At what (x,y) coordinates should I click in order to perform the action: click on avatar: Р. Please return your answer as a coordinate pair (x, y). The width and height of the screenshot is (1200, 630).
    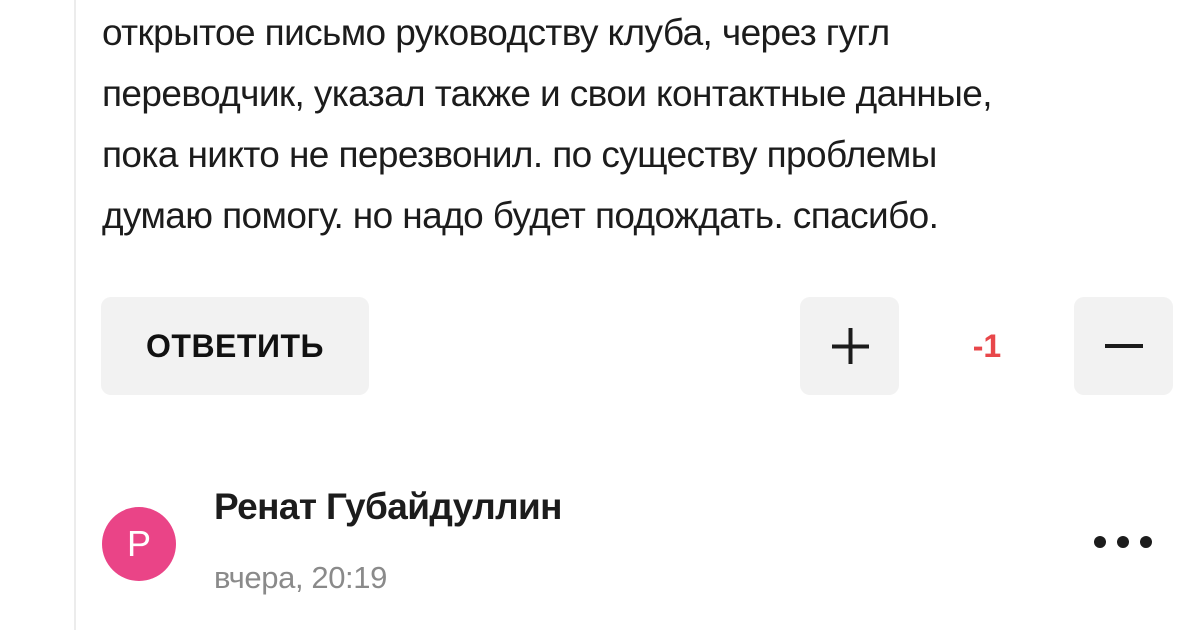
    Looking at the image, I should click on (139, 544).